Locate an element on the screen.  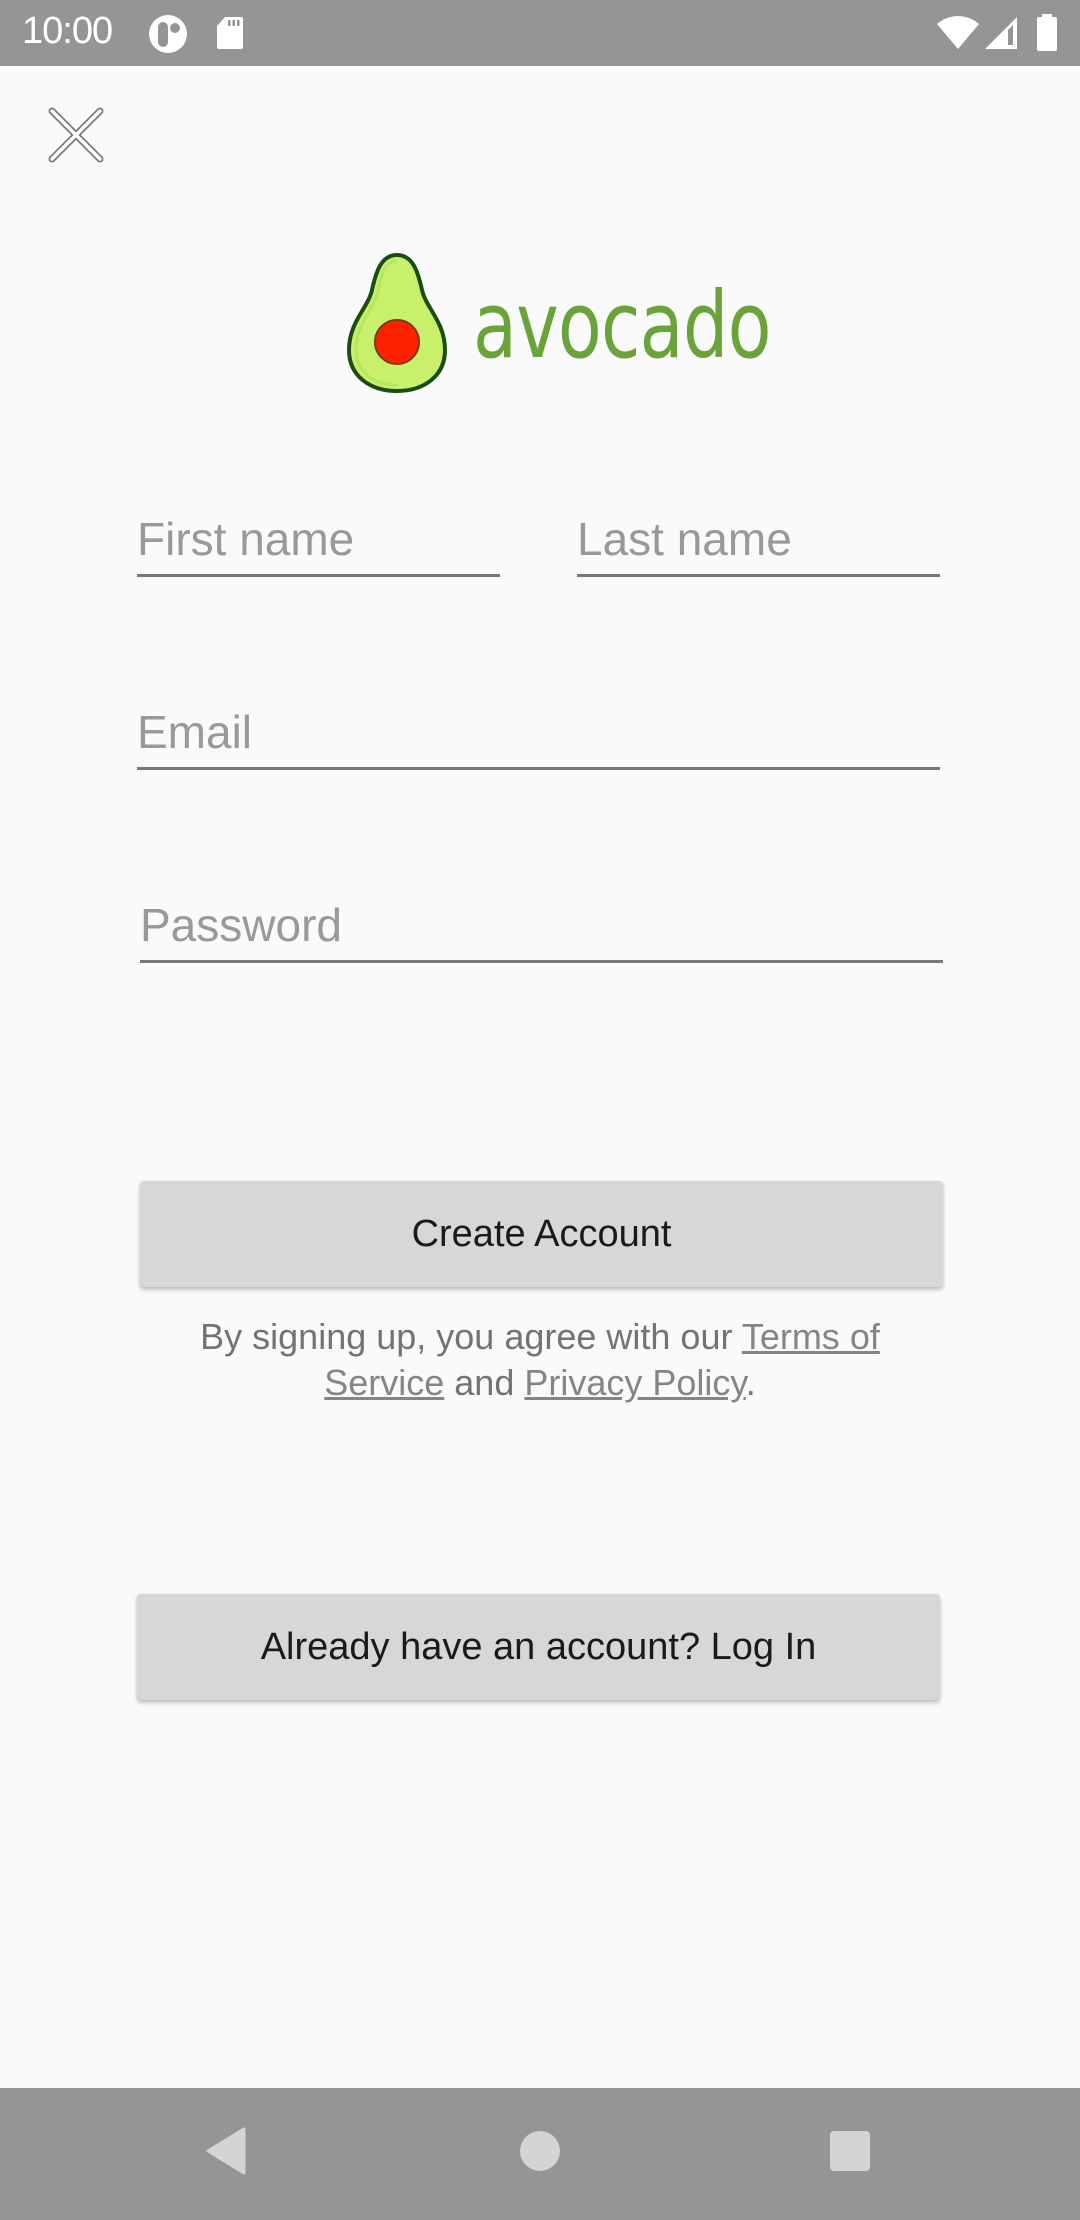
password-input is located at coordinates (541, 925).